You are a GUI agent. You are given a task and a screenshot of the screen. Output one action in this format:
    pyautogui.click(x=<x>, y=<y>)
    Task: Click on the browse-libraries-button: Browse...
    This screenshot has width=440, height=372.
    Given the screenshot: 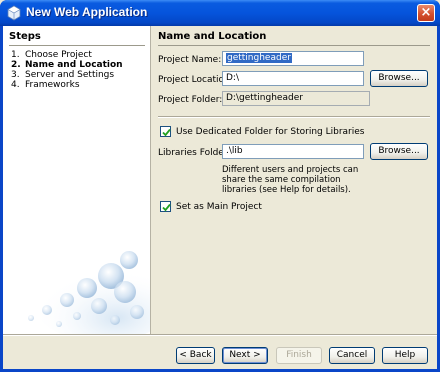 What is the action you would take?
    pyautogui.click(x=399, y=151)
    